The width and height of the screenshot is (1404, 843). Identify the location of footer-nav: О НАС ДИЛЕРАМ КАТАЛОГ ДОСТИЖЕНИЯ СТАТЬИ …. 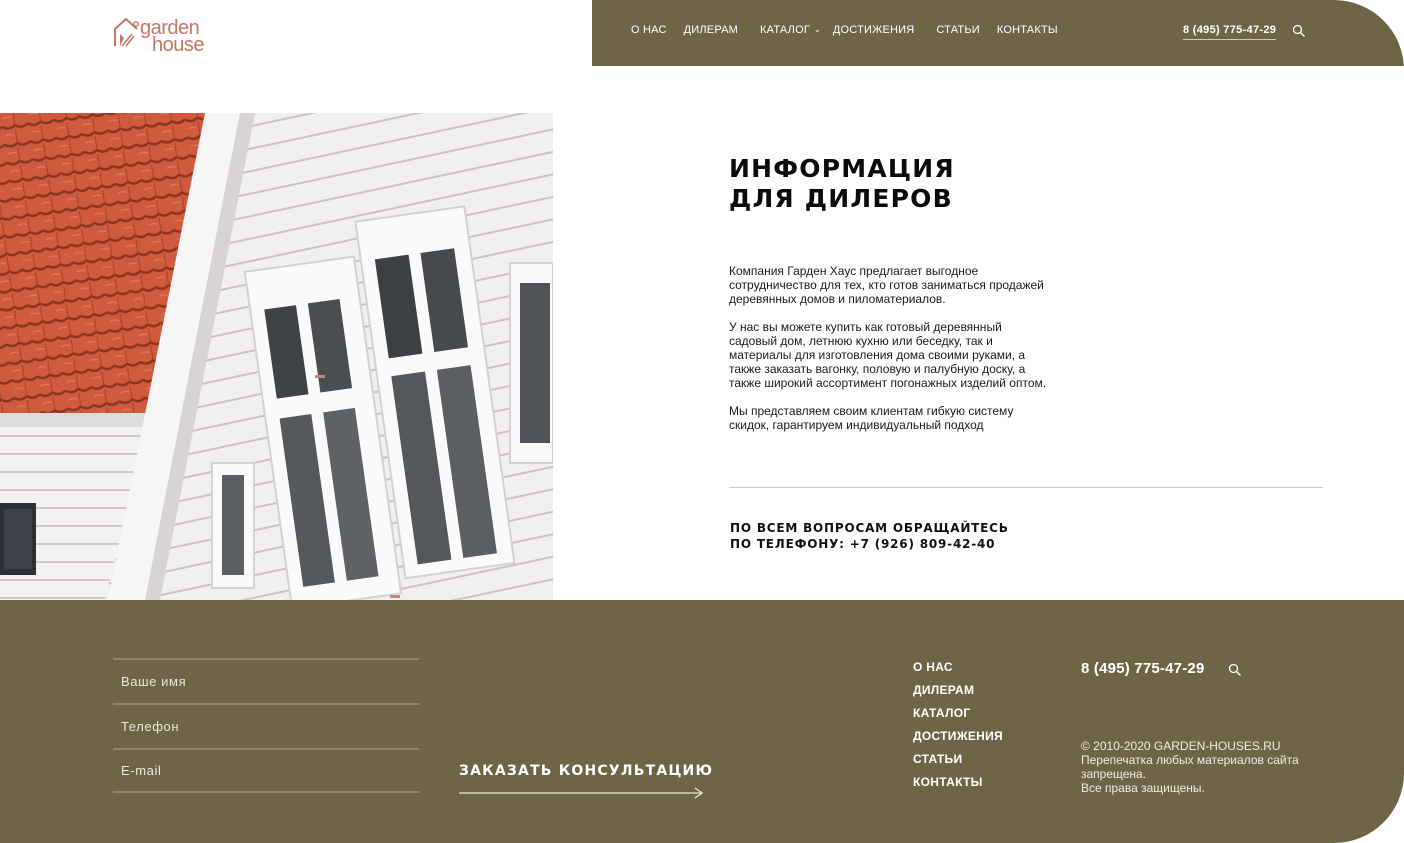
(958, 729).